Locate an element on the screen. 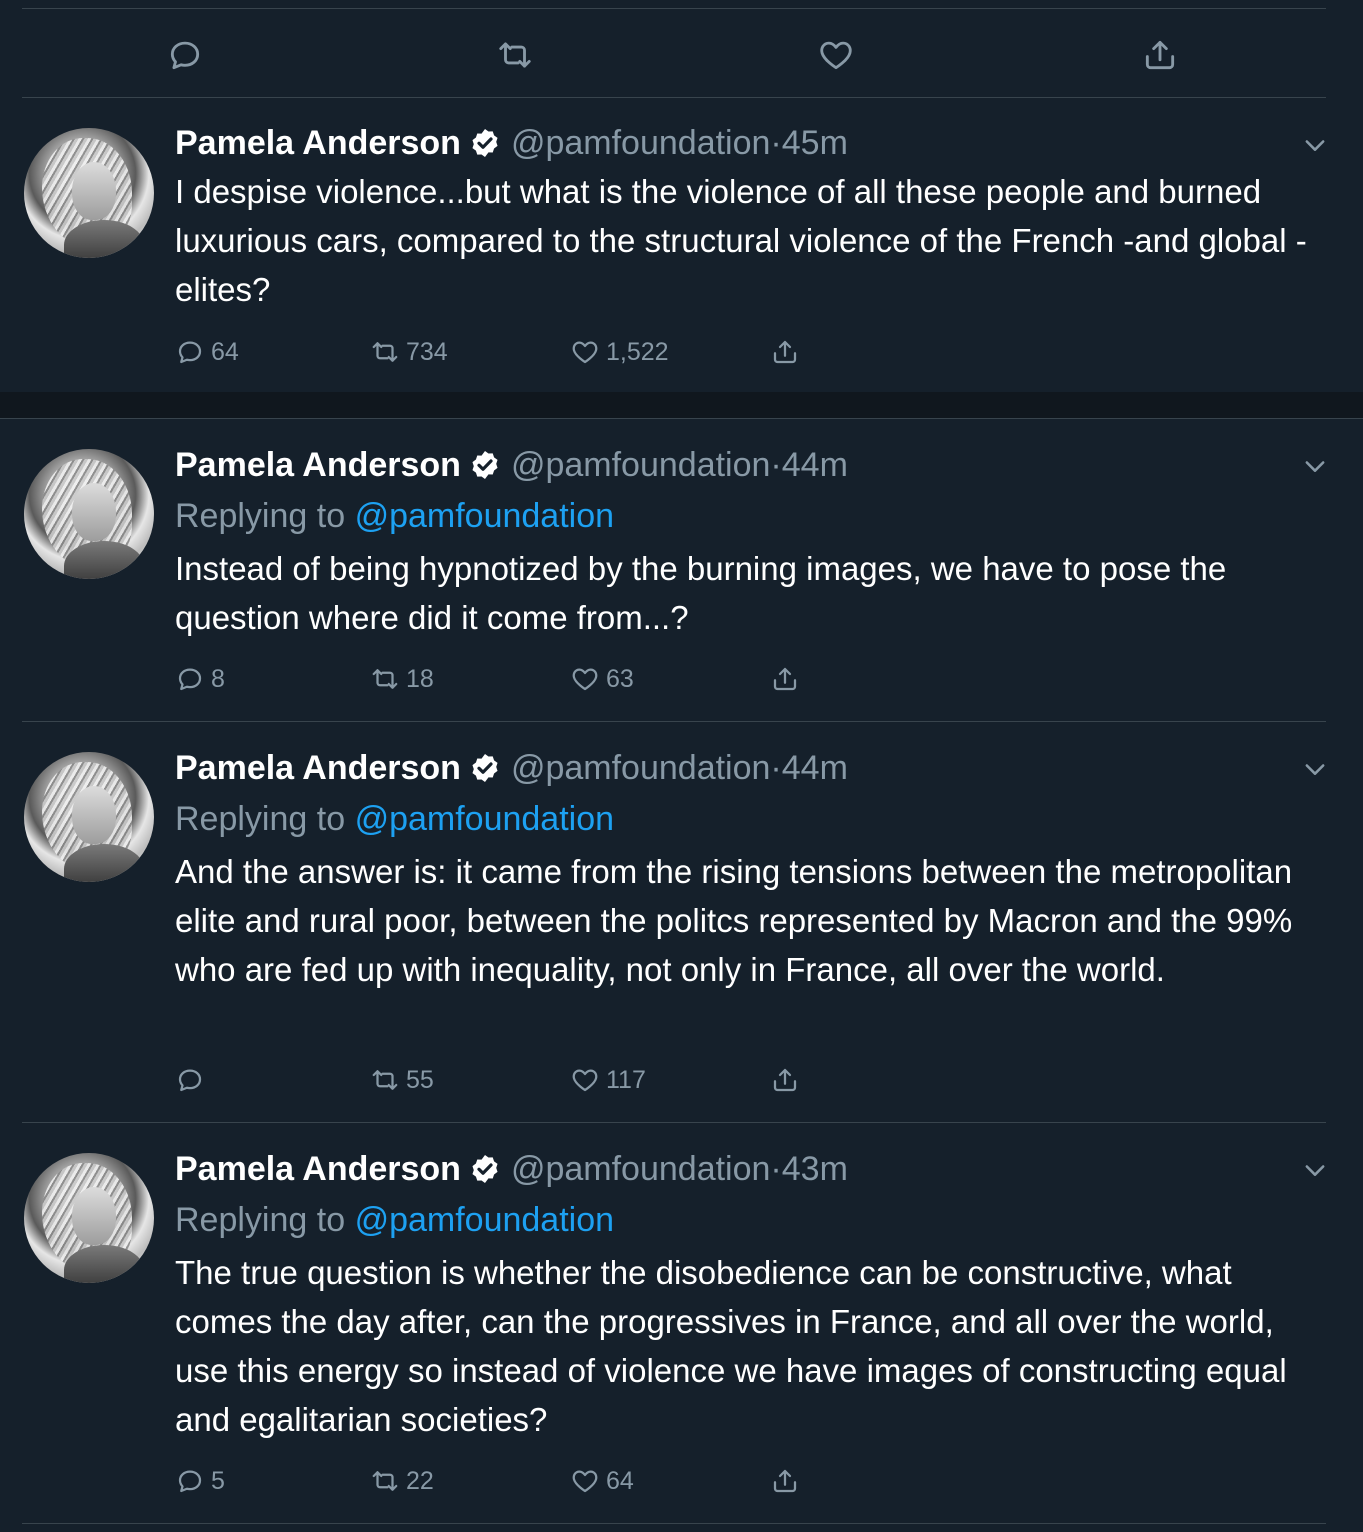  tweet-actions: 55 117 is located at coordinates (525, 1080).